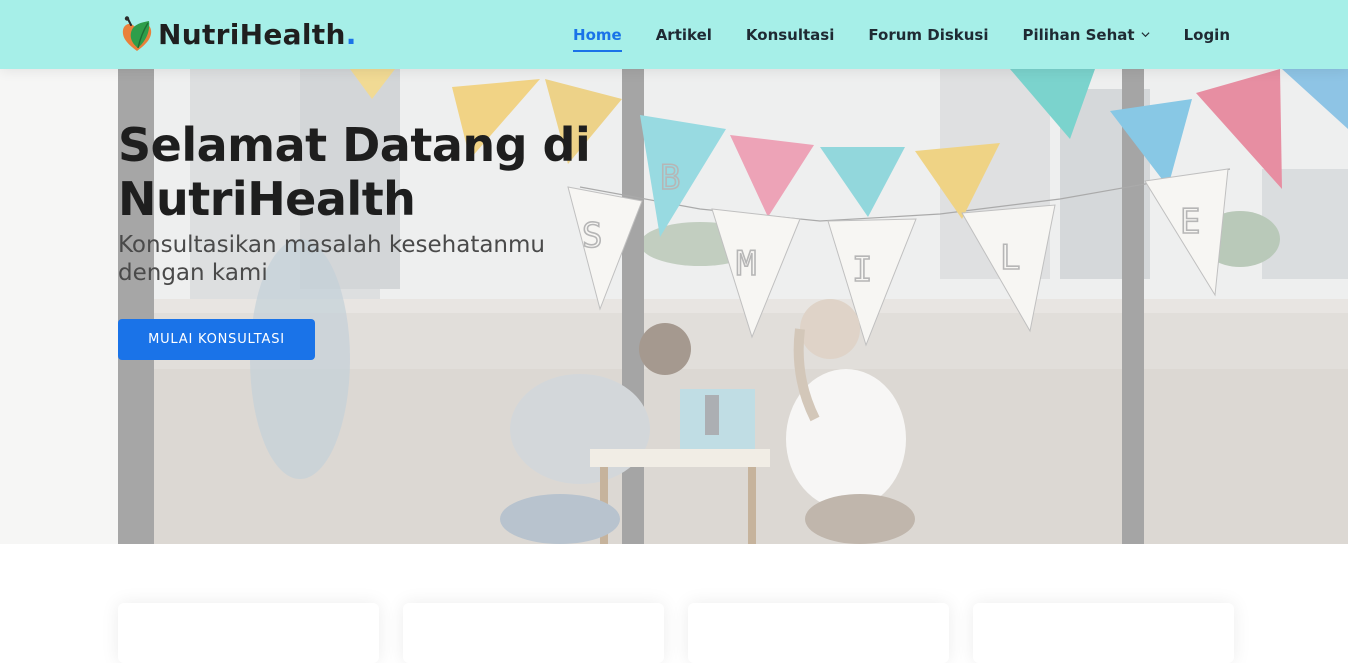  Describe the element at coordinates (1207, 35) in the screenshot. I see `nav-item-login: Login` at that location.